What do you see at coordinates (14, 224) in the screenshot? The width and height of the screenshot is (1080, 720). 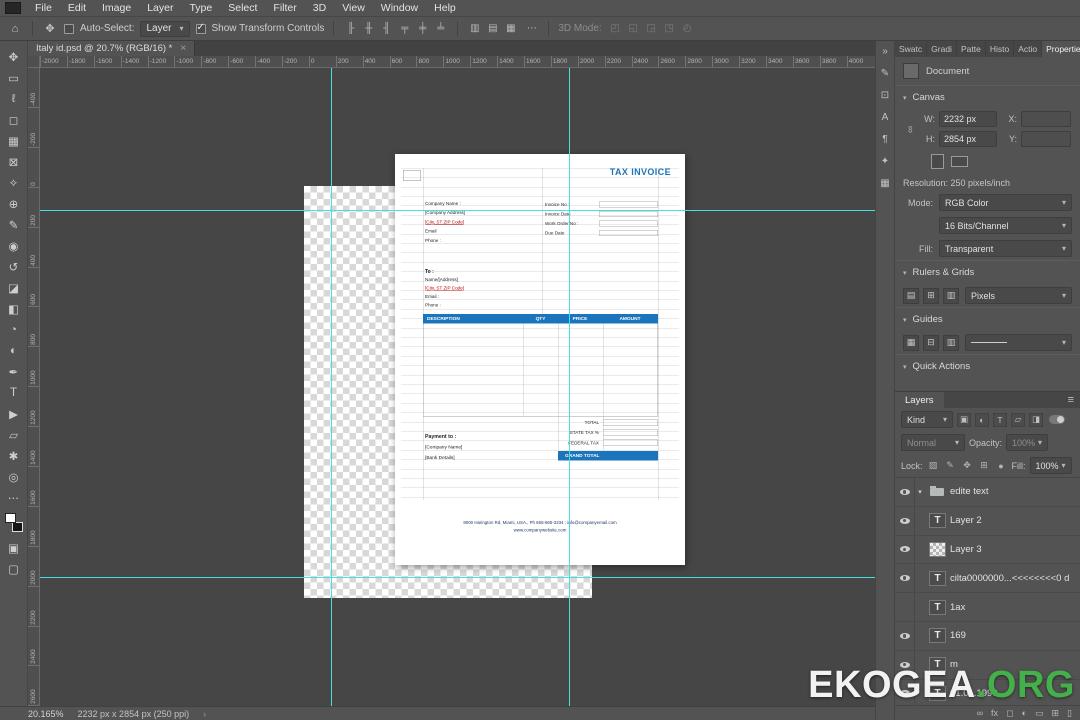 I see `brush-tool: ✎` at bounding box center [14, 224].